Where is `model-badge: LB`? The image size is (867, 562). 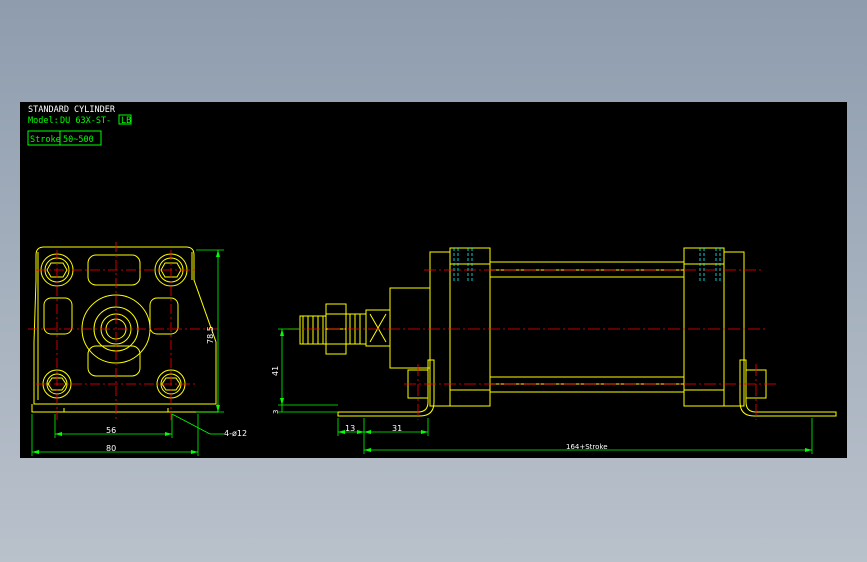 model-badge: LB is located at coordinates (126, 121).